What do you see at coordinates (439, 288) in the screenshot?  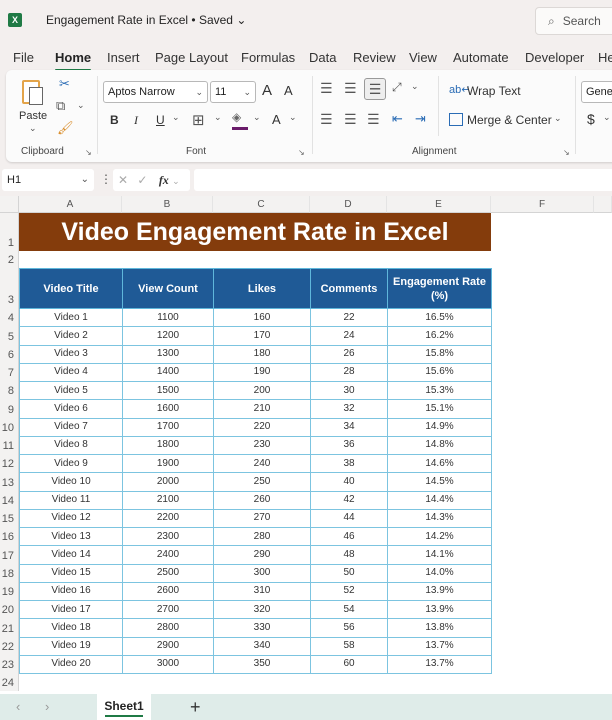 I see `header-engagement-rate: Engagement Rate (%)` at bounding box center [439, 288].